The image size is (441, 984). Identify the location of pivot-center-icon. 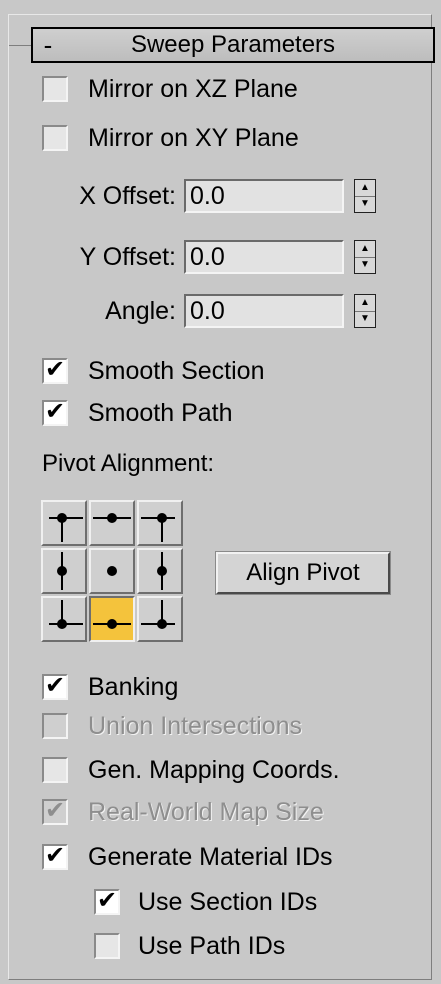
(112, 571).